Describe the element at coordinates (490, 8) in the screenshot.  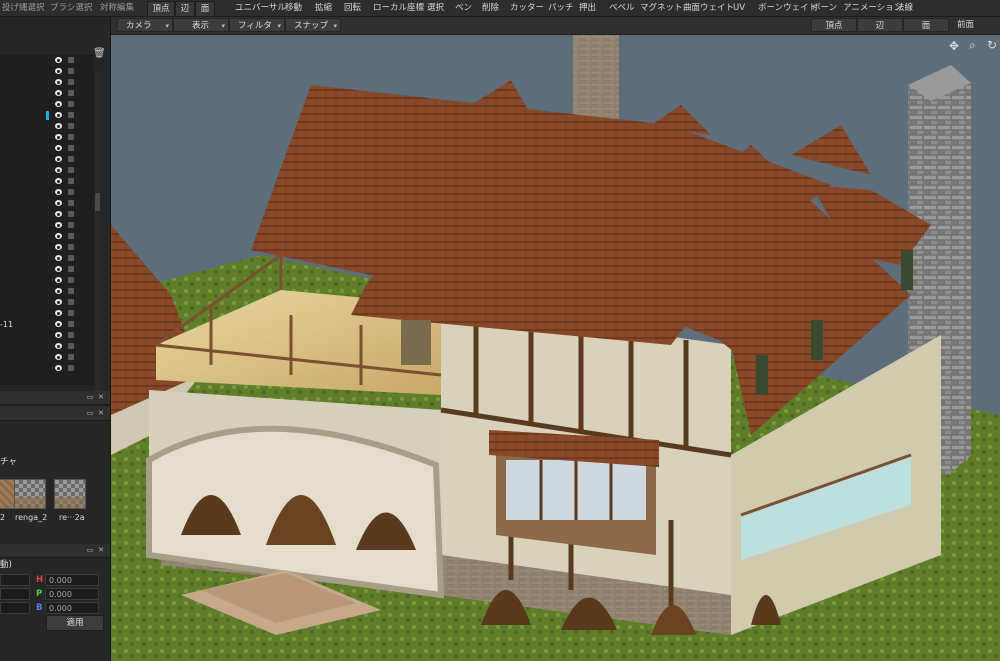
I see `menu-delete: 削除` at that location.